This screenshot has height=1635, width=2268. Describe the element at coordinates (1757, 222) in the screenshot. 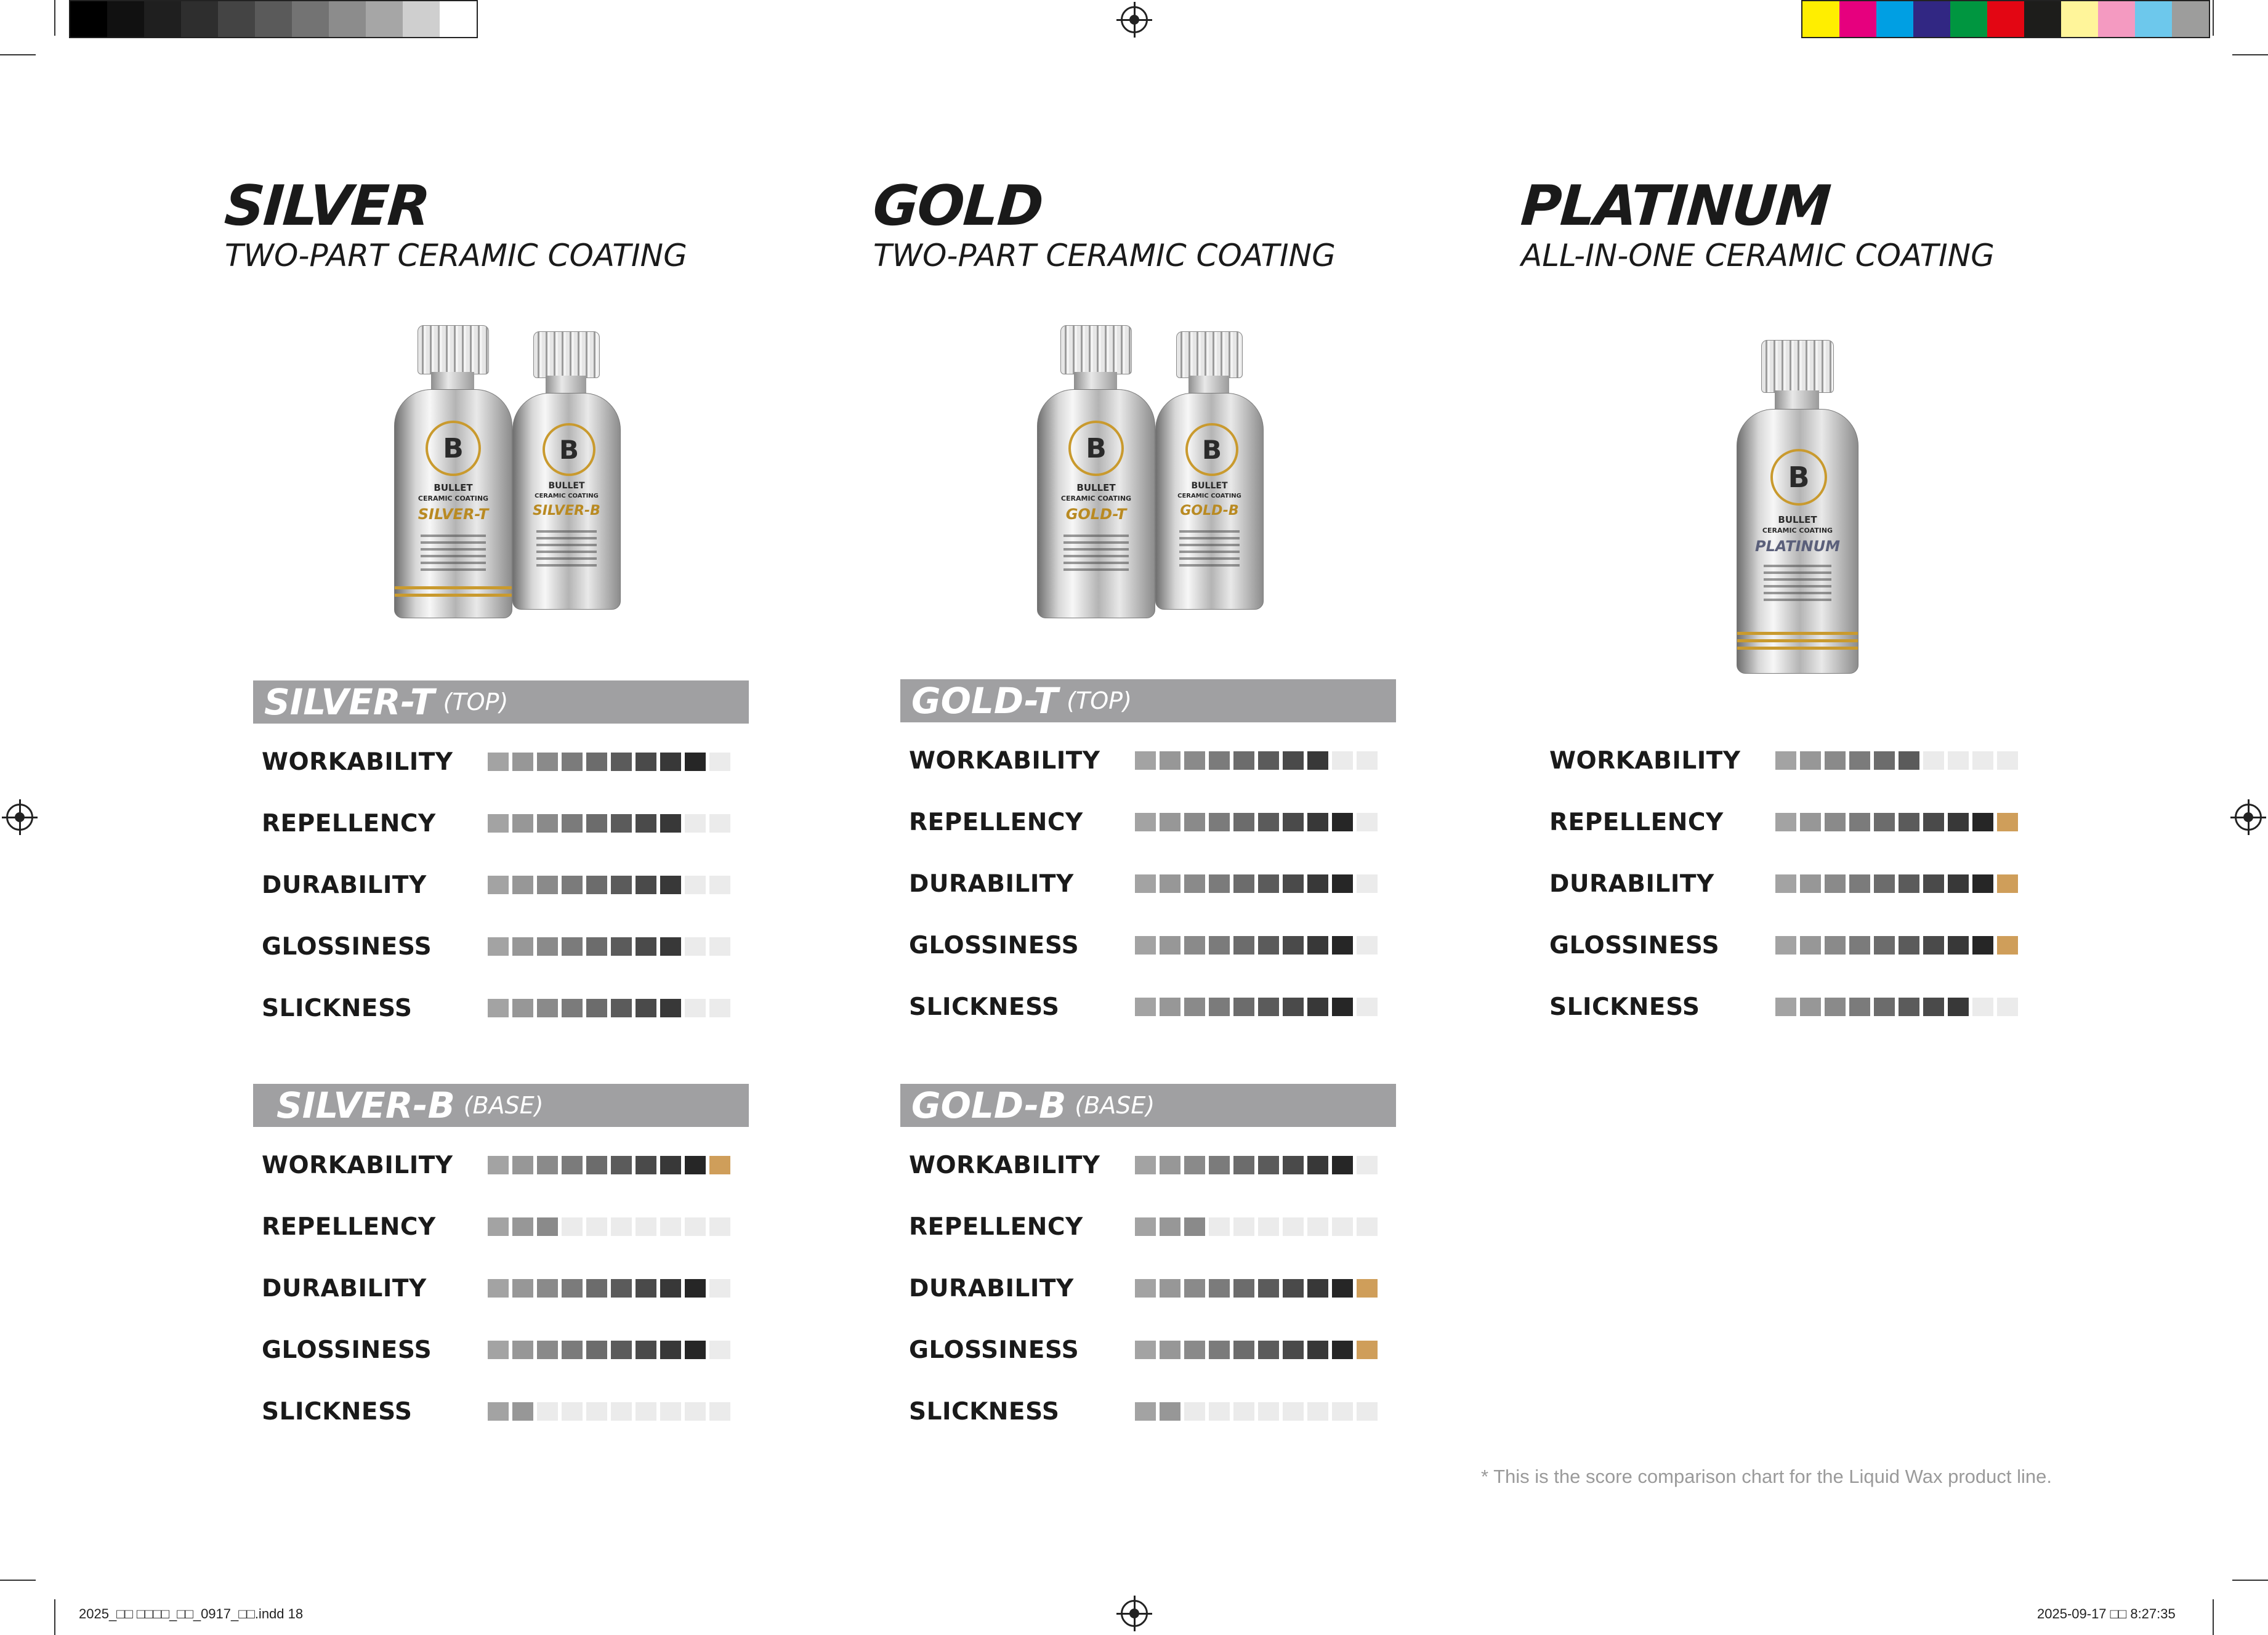

I see `product-platinum: PLATINUM ALL-IN-ONE CERAMIC COATING` at that location.